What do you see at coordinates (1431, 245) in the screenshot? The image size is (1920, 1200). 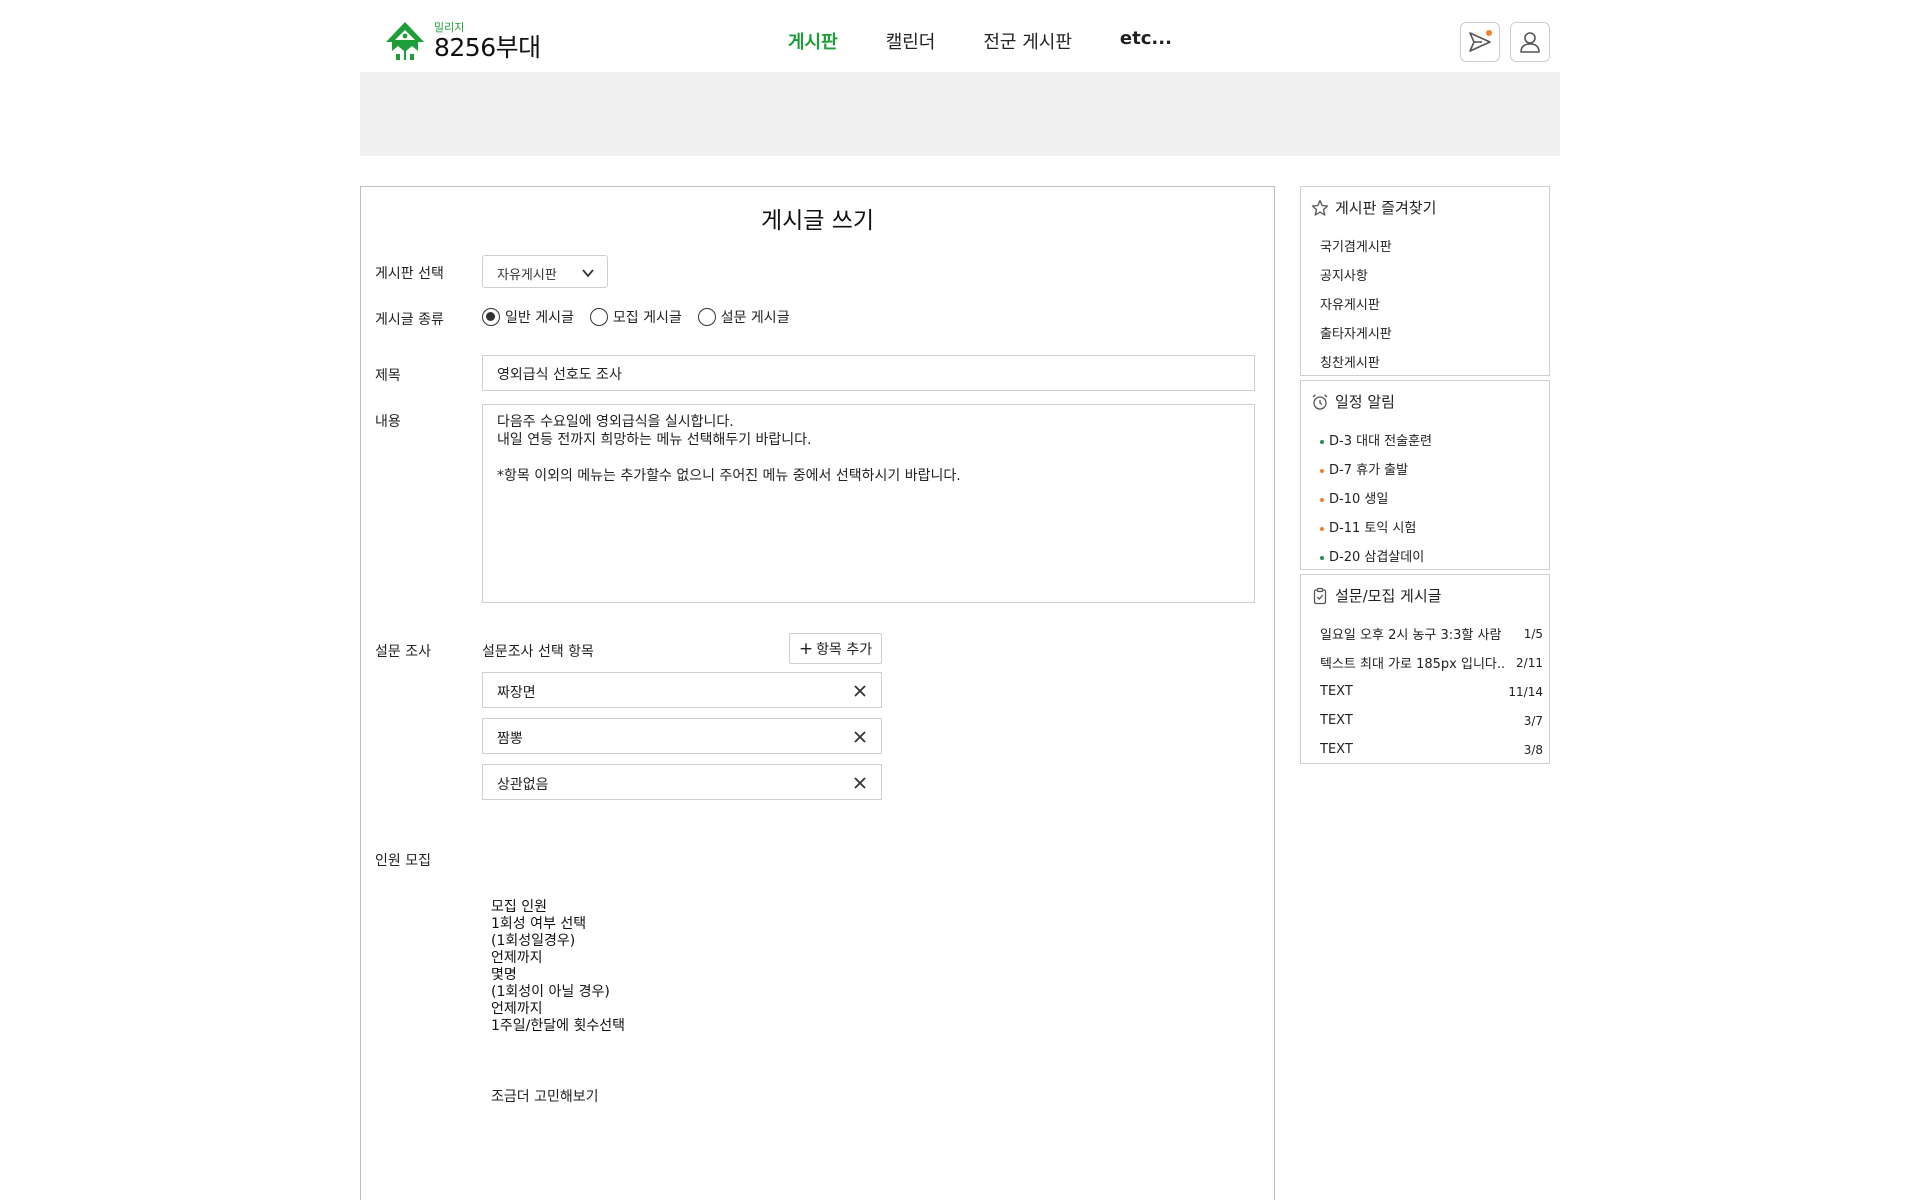 I see `favorite-board-item: 국기겸게시판` at bounding box center [1431, 245].